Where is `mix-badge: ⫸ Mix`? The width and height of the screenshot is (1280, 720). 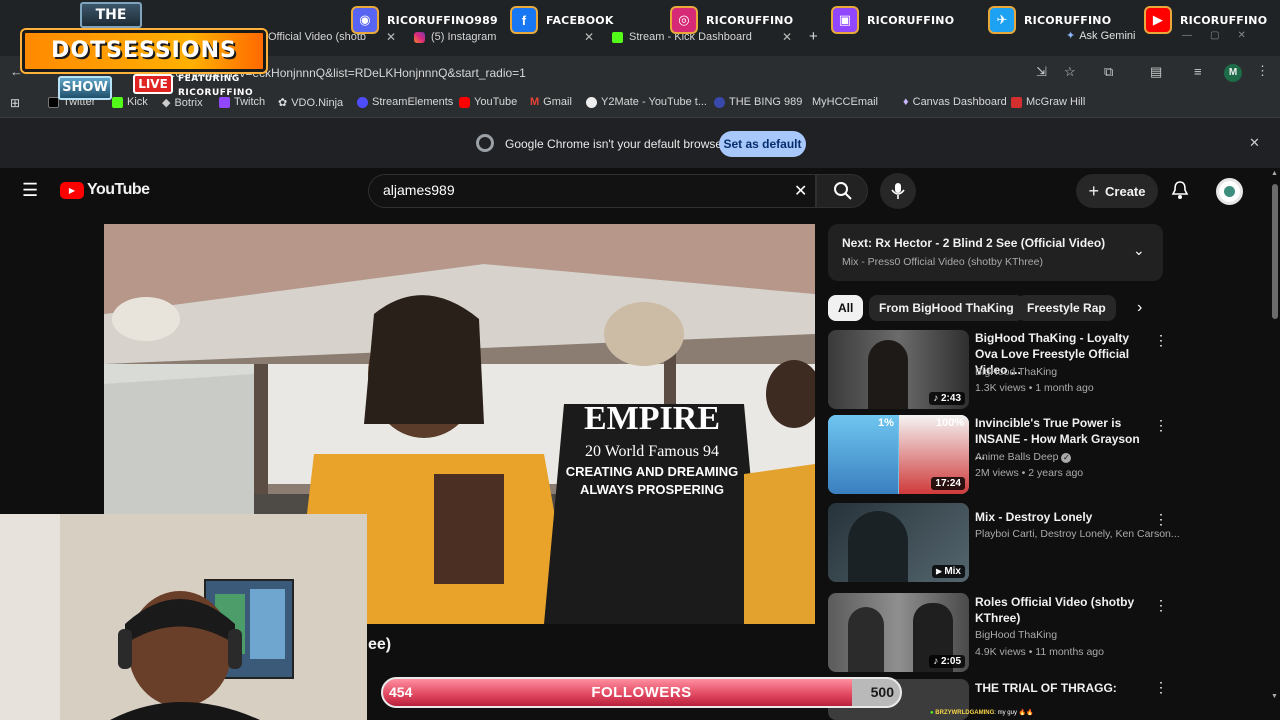
mix-badge: ⫸ Mix is located at coordinates (948, 571).